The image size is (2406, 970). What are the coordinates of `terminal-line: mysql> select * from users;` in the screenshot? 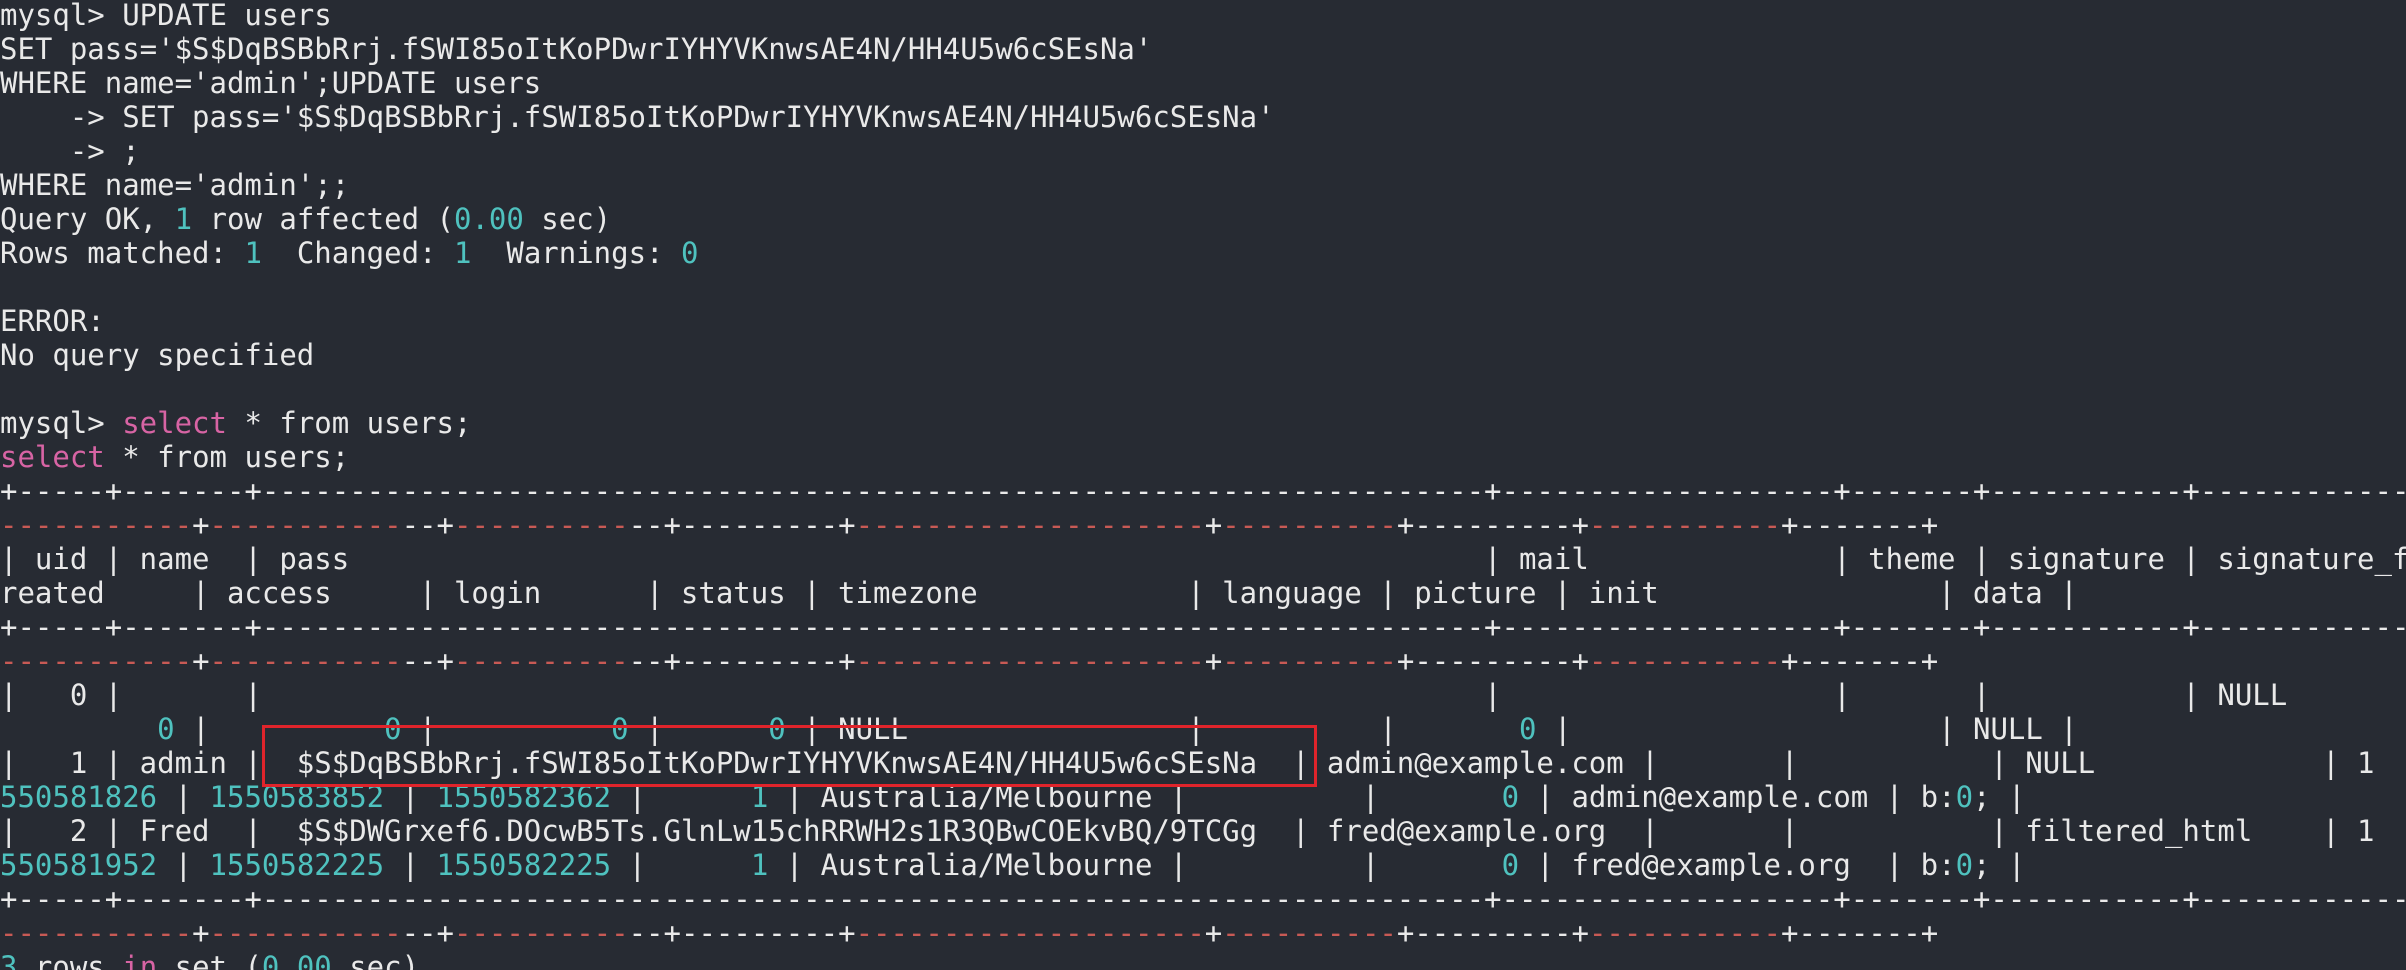 It's located at (235, 423).